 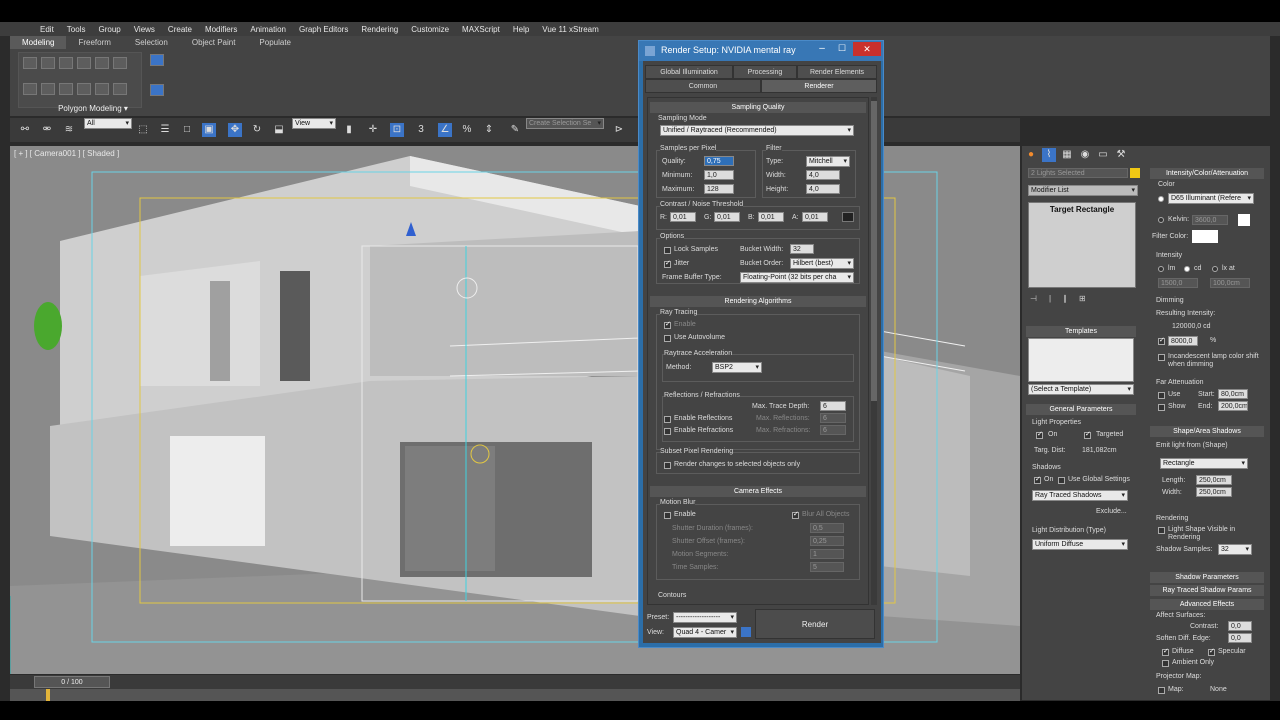 I want to click on ref-coord-system: View, so click(x=314, y=123).